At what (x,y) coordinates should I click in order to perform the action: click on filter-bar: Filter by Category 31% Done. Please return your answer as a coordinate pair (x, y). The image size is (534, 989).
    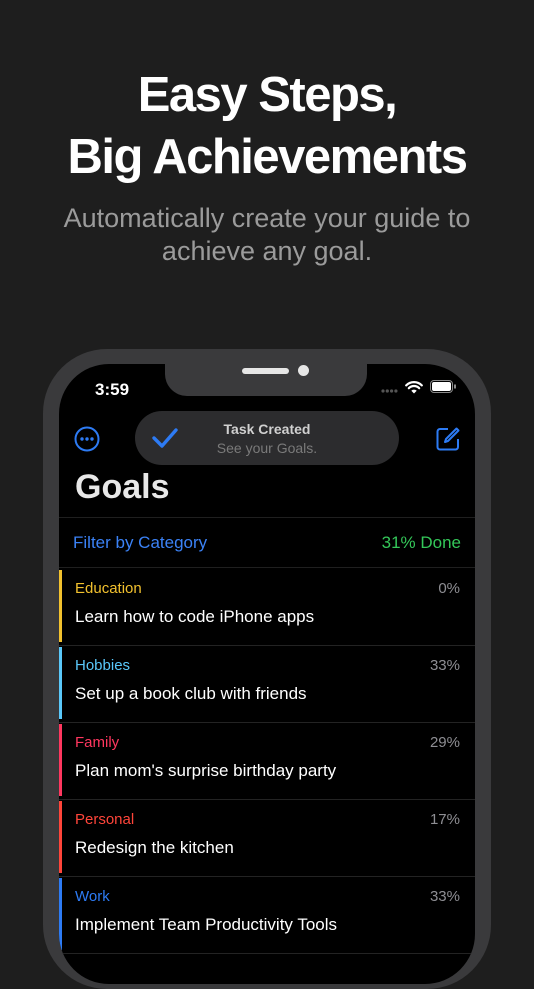
    Looking at the image, I should click on (267, 542).